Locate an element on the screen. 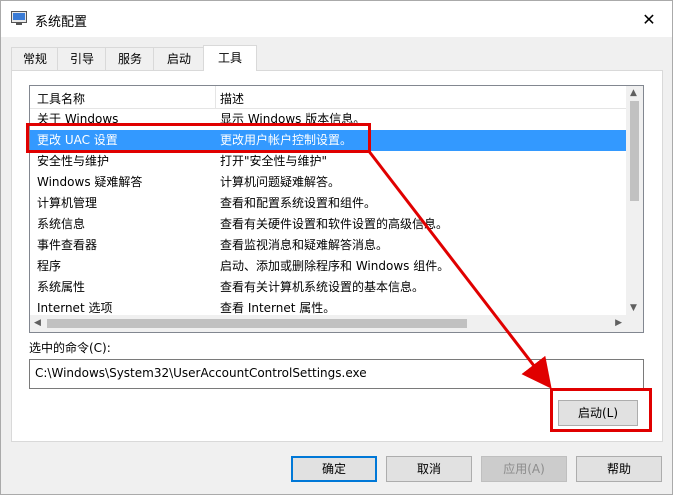 The width and height of the screenshot is (673, 495). tool-row-computer-management: 计算机管理 查看和配置系统设置和组件。 is located at coordinates (328, 203).